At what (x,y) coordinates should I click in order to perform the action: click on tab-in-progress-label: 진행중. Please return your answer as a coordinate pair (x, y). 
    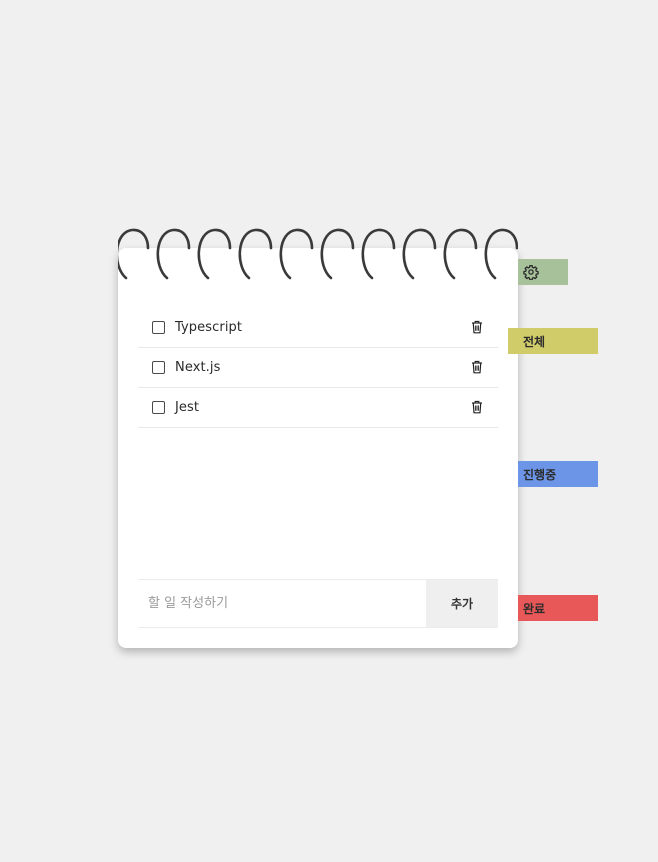
    Looking at the image, I should click on (540, 474).